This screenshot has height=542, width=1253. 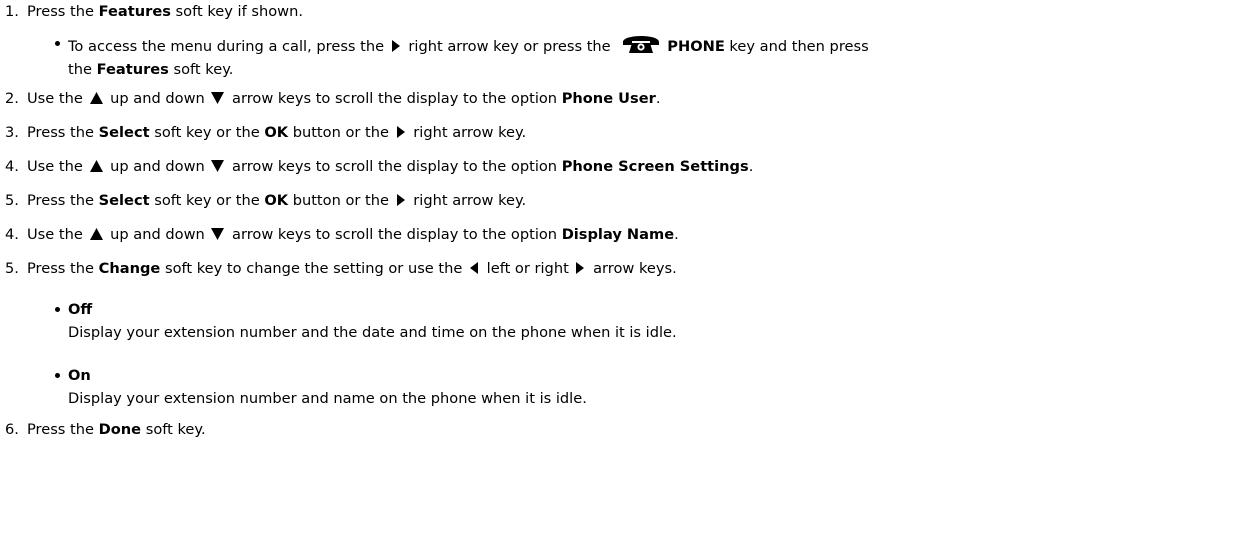 What do you see at coordinates (12, 11) in the screenshot?
I see `step-number: 1.` at bounding box center [12, 11].